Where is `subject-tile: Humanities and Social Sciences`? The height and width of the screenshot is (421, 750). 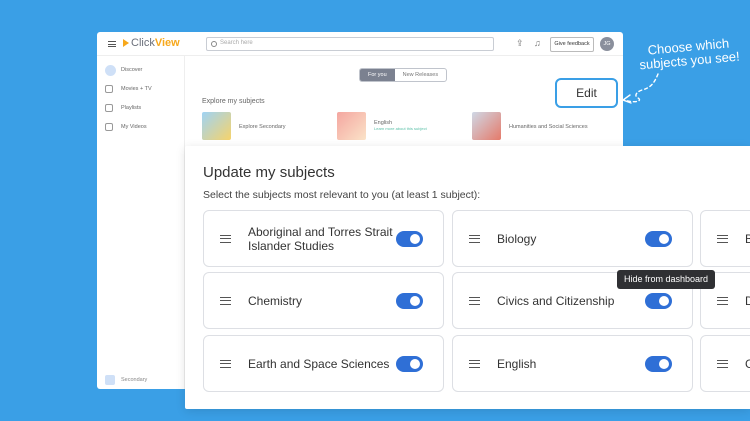 subject-tile: Humanities and Social Sciences is located at coordinates (530, 127).